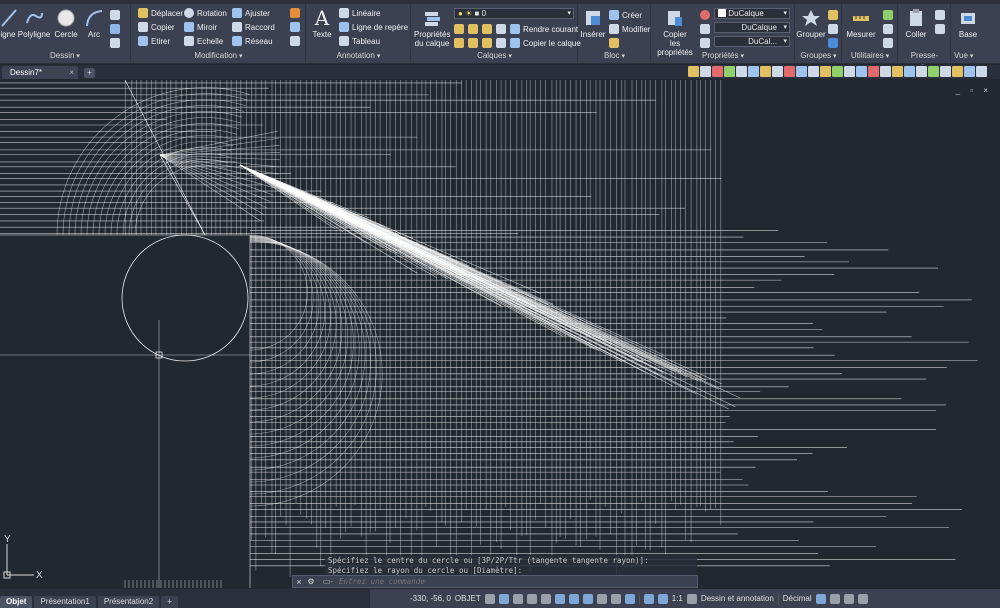 This screenshot has width=1000, height=608. Describe the element at coordinates (820, 598) in the screenshot. I see `quick-properties-icon` at that location.